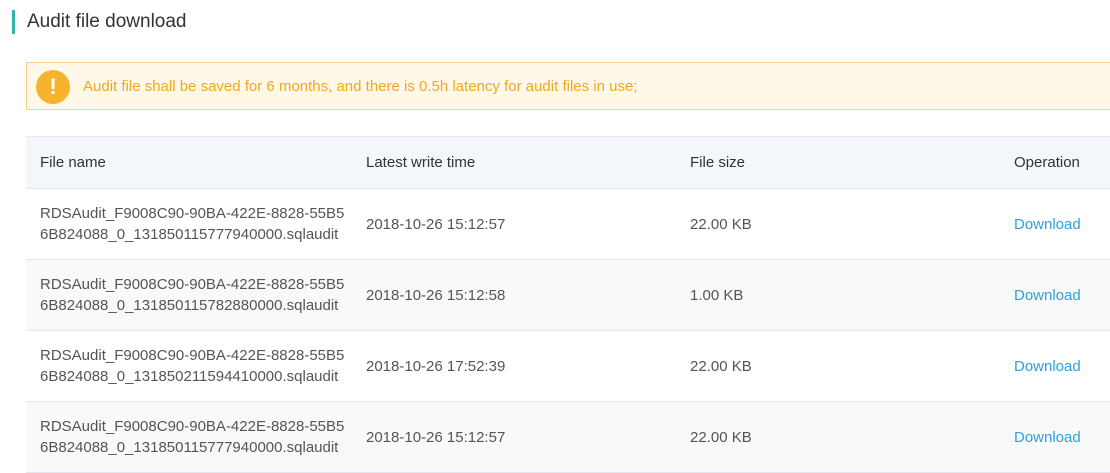 The height and width of the screenshot is (473, 1110). Describe the element at coordinates (421, 162) in the screenshot. I see `column-header-latest-write-time: Latest write time` at that location.